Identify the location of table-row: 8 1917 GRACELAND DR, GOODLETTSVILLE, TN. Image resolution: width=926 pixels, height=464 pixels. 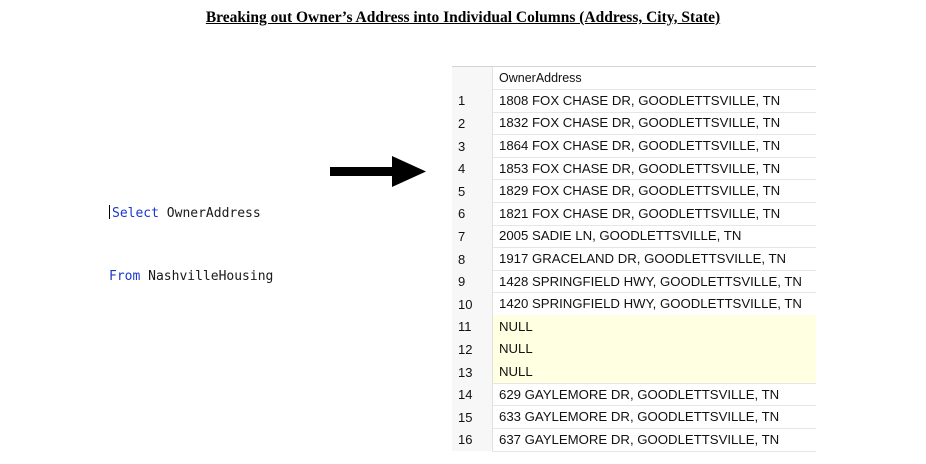
(634, 259).